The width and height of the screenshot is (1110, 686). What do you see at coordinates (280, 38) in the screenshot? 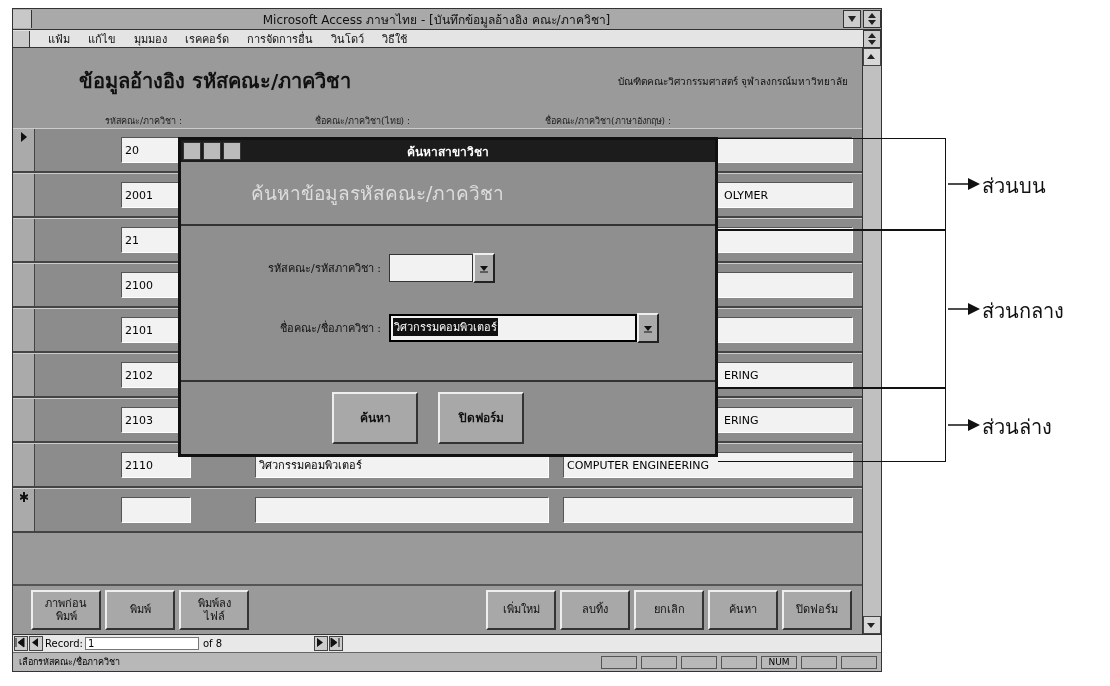
I see `menu-item: การจัดการอื่น` at bounding box center [280, 38].